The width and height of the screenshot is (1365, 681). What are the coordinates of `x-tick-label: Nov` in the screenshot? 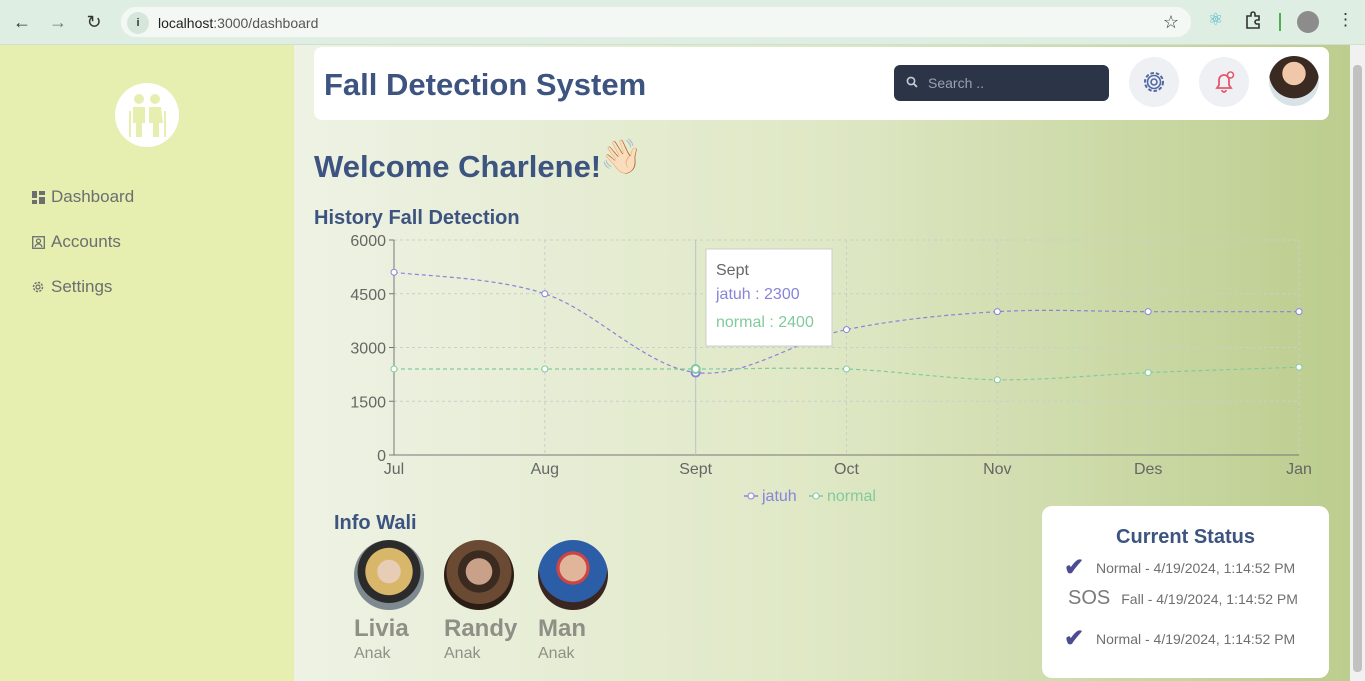 It's located at (997, 469).